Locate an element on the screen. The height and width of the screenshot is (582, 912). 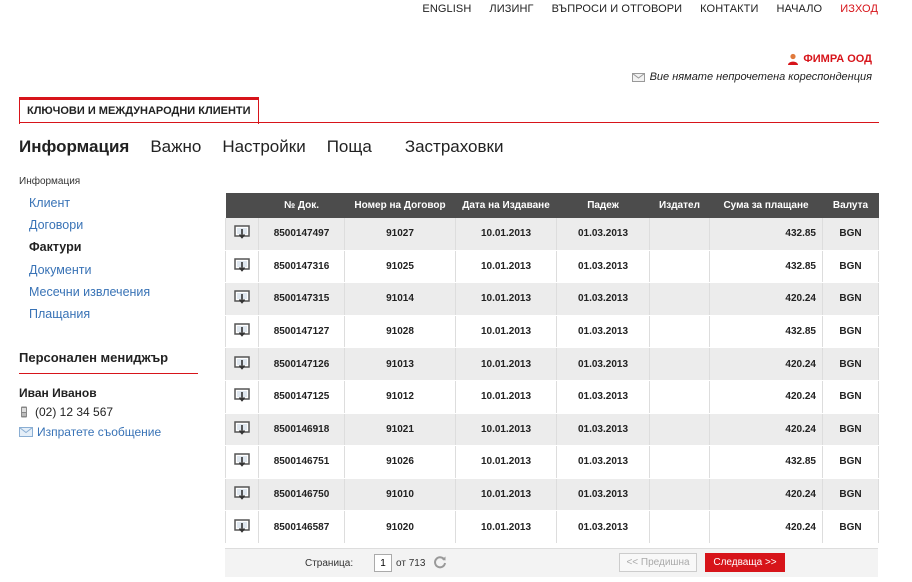
nav-home-link: НАЧАЛО is located at coordinates (799, 9).